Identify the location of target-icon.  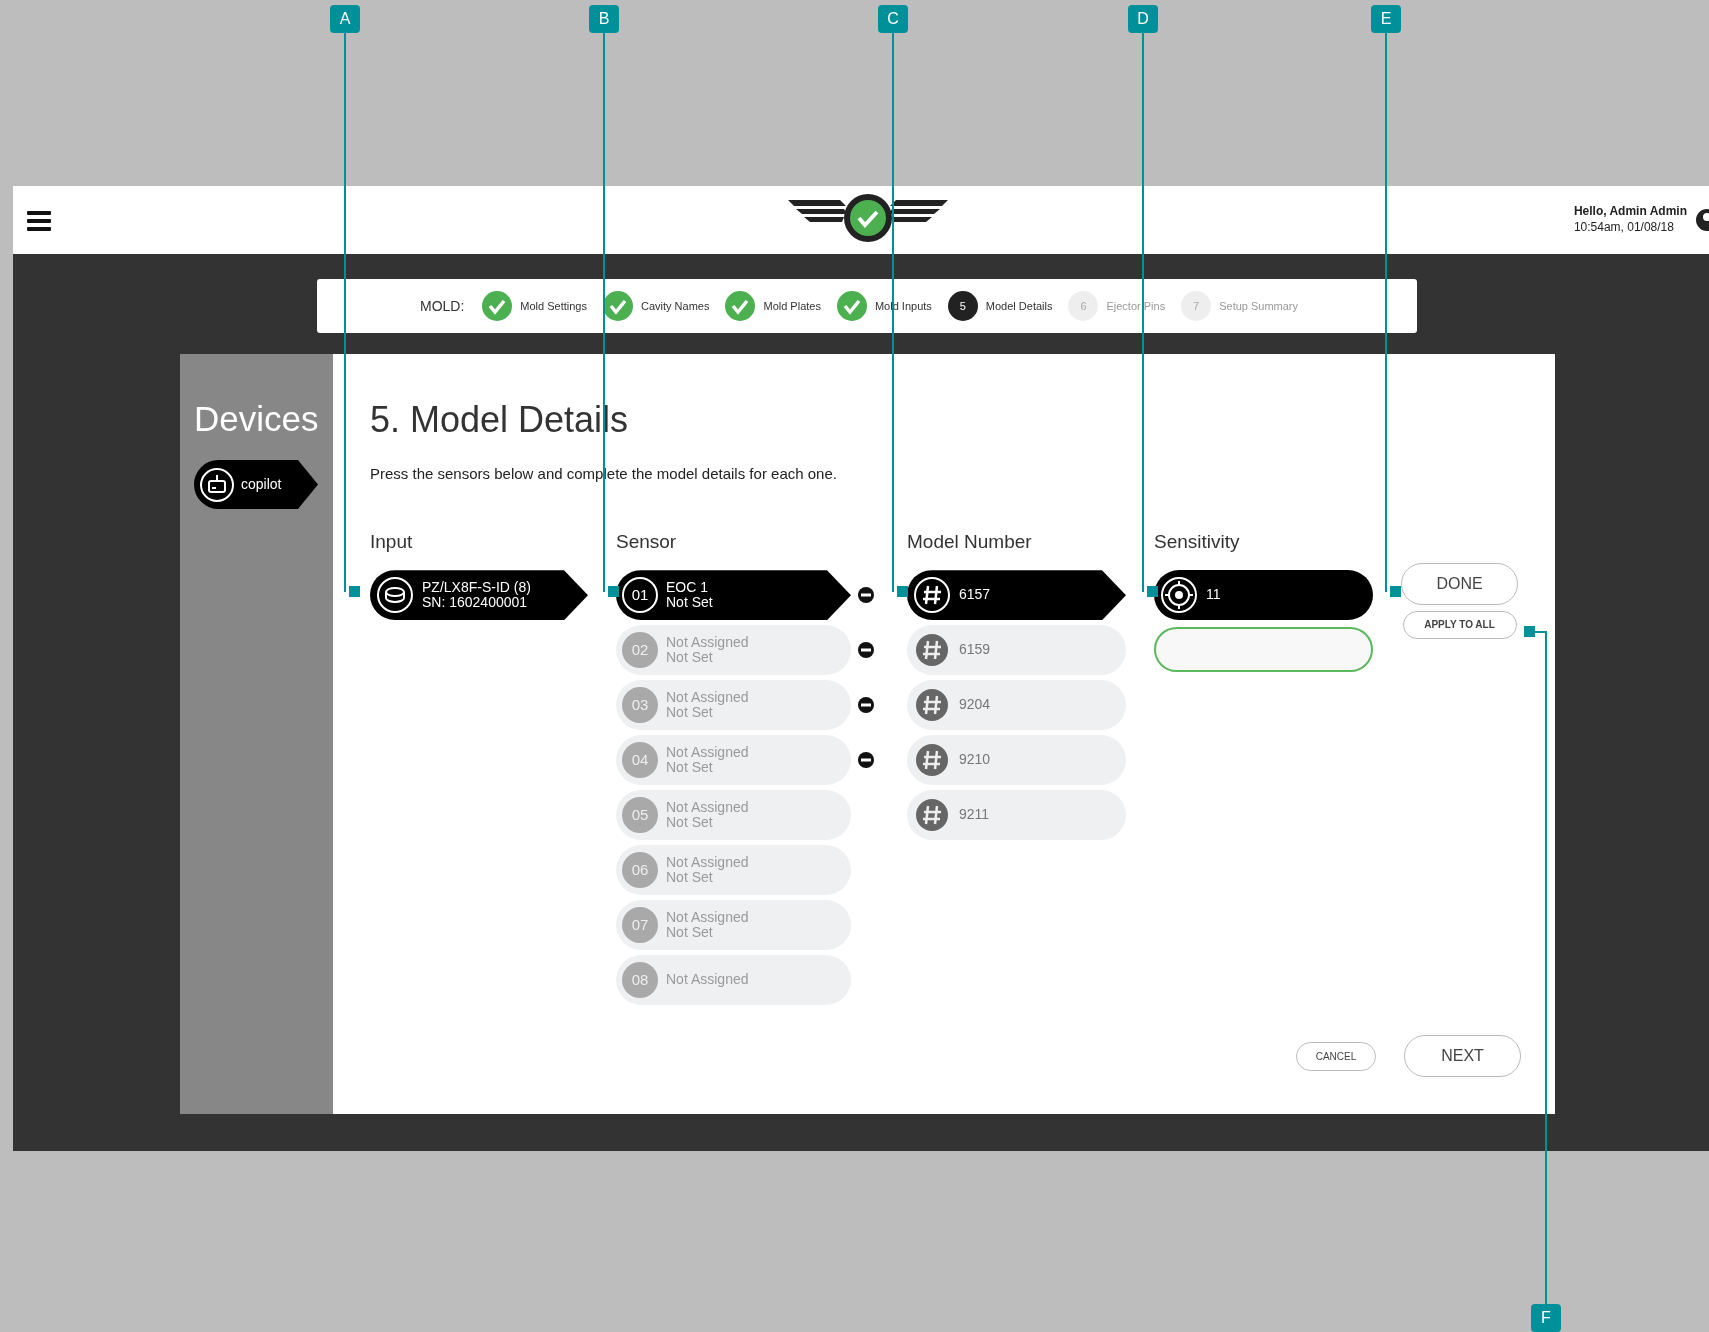
(1179, 595).